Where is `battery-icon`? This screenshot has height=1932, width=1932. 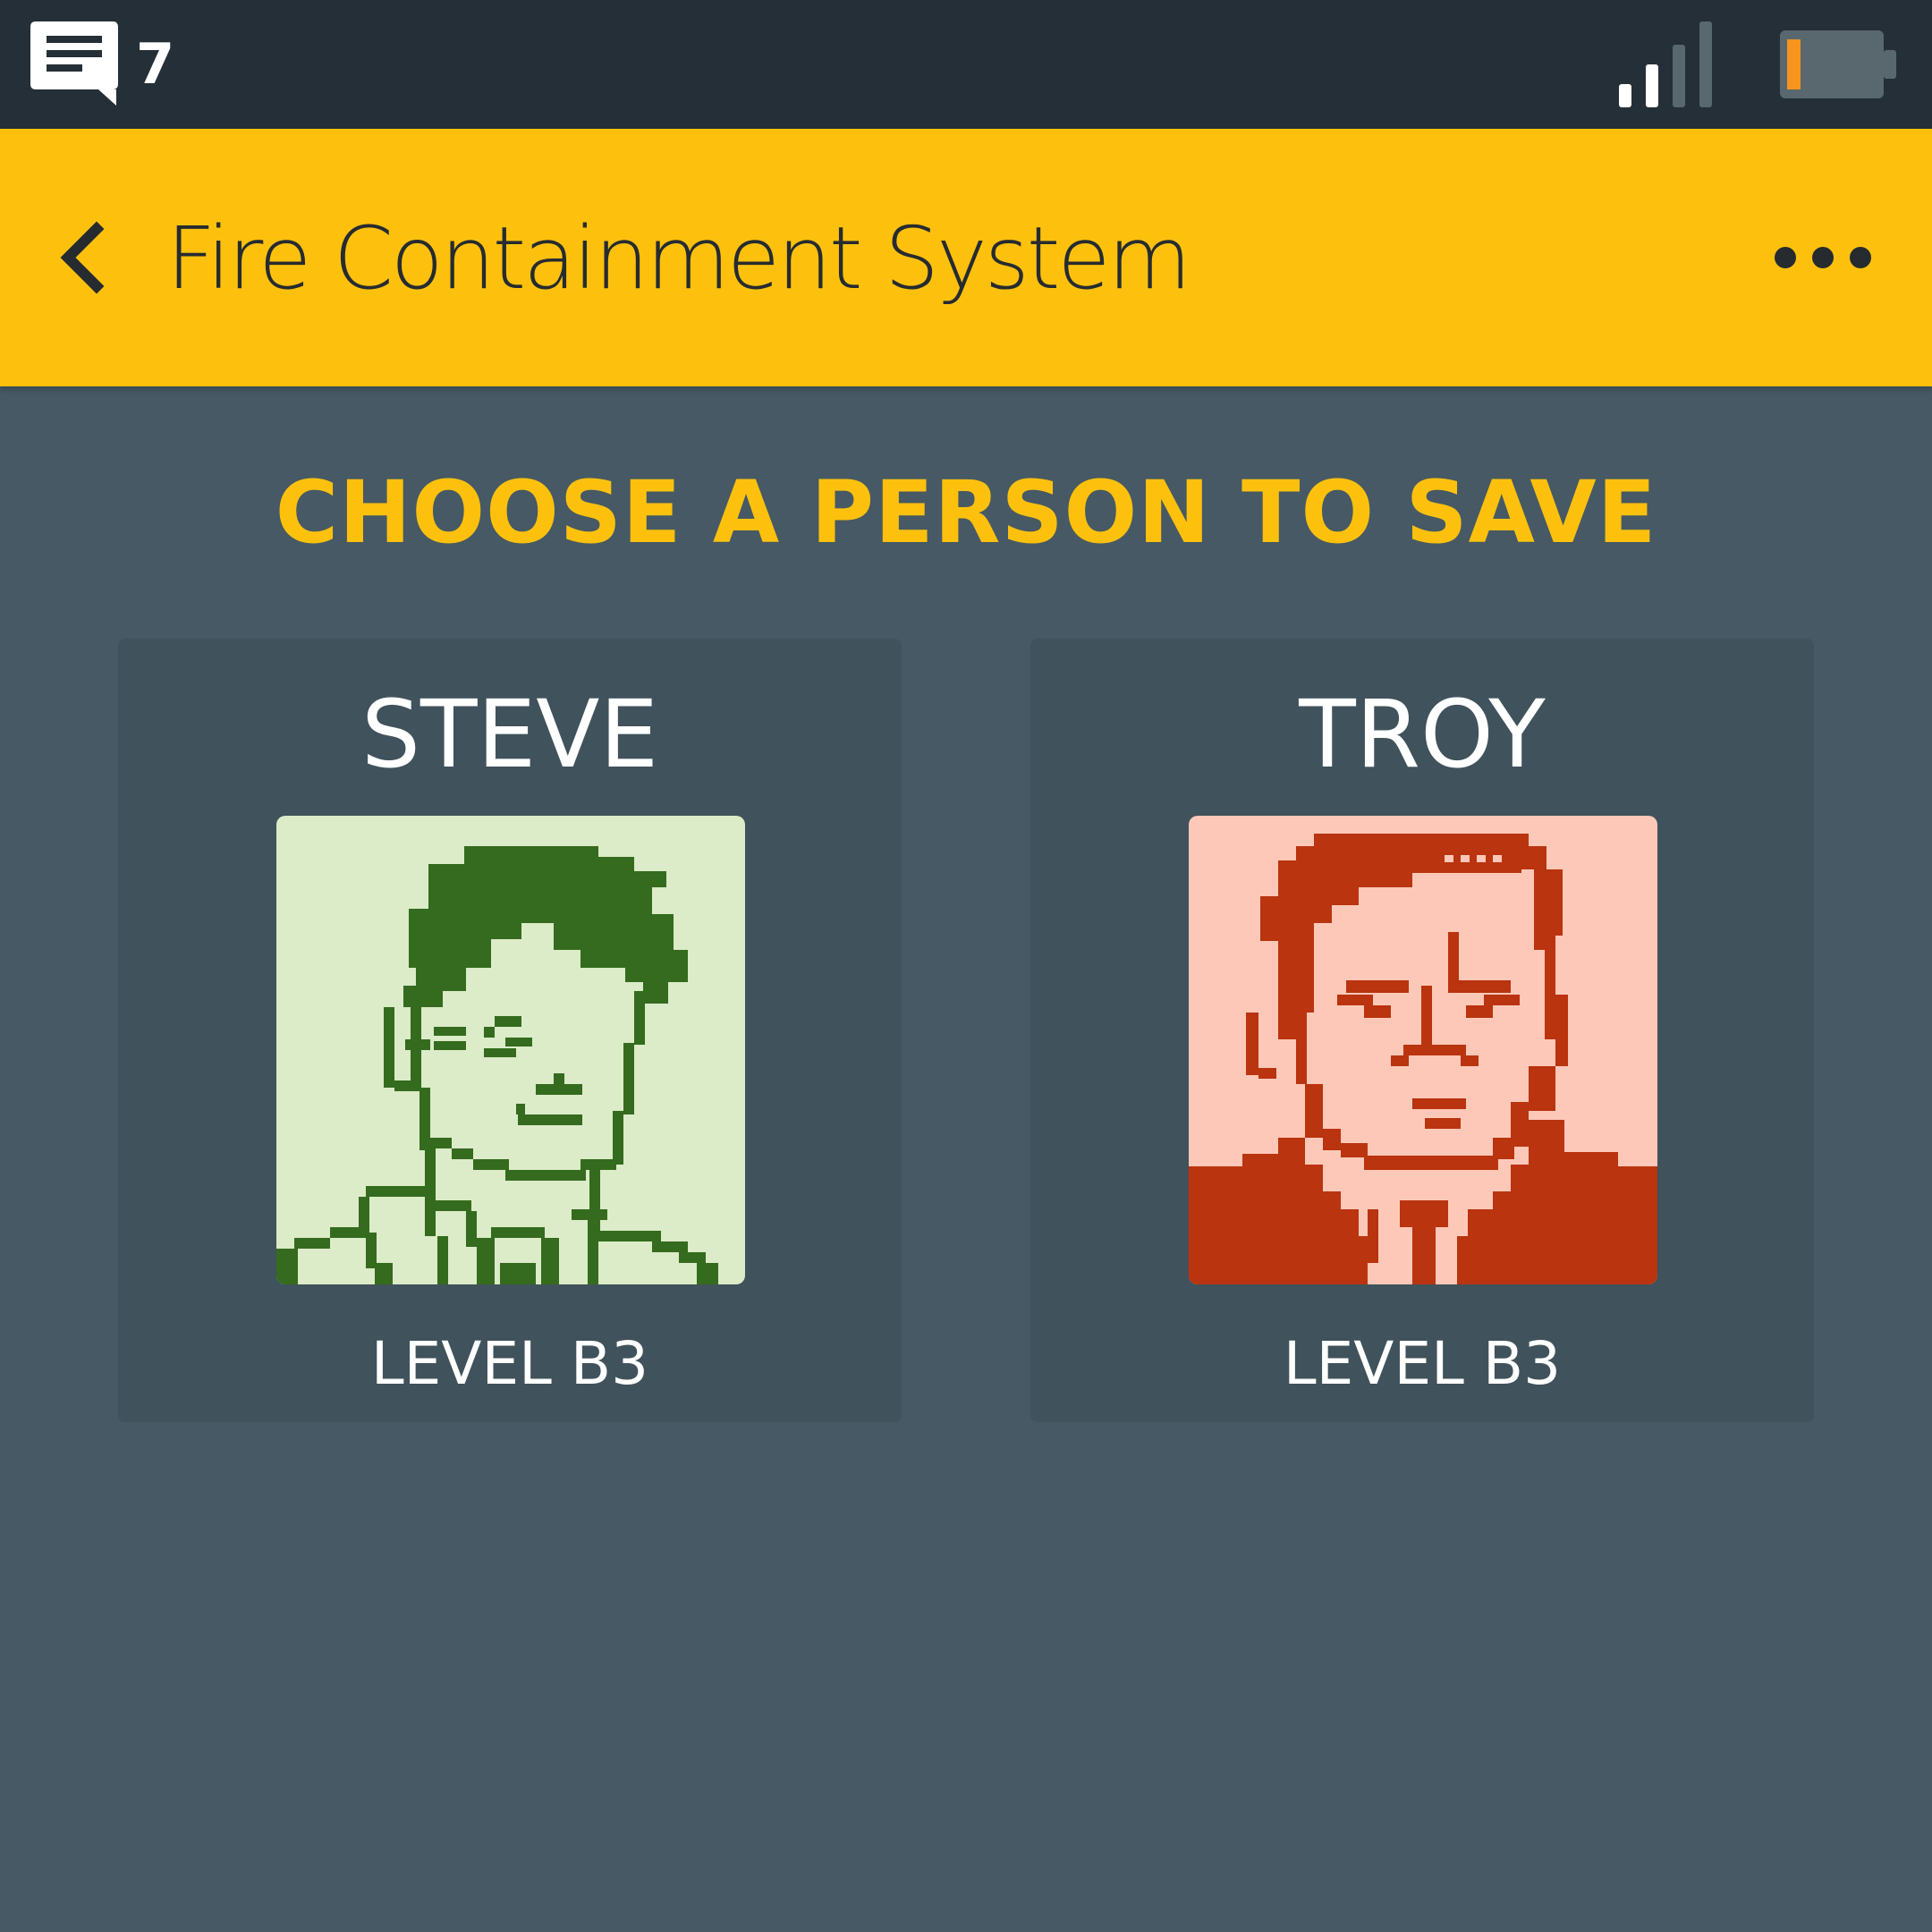 battery-icon is located at coordinates (1838, 64).